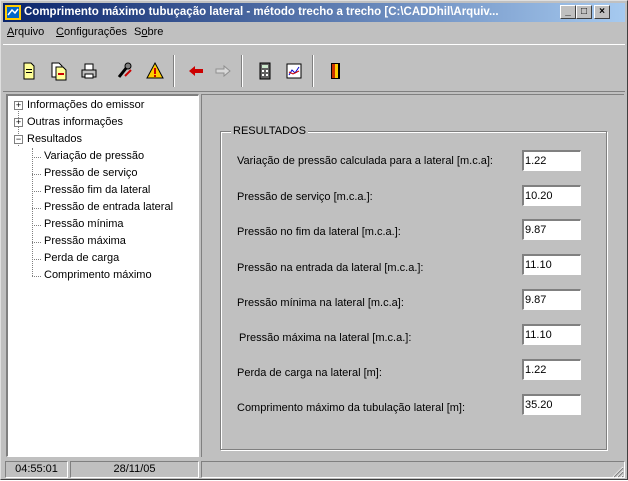 The width and height of the screenshot is (628, 481). What do you see at coordinates (551, 299) in the screenshot?
I see `pressao-minima-field` at bounding box center [551, 299].